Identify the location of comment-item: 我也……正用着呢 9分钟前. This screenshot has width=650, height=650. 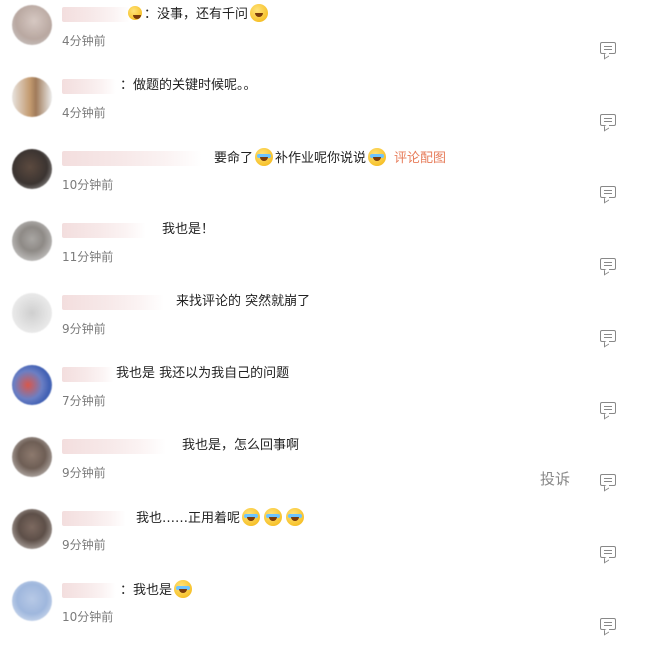
(325, 542).